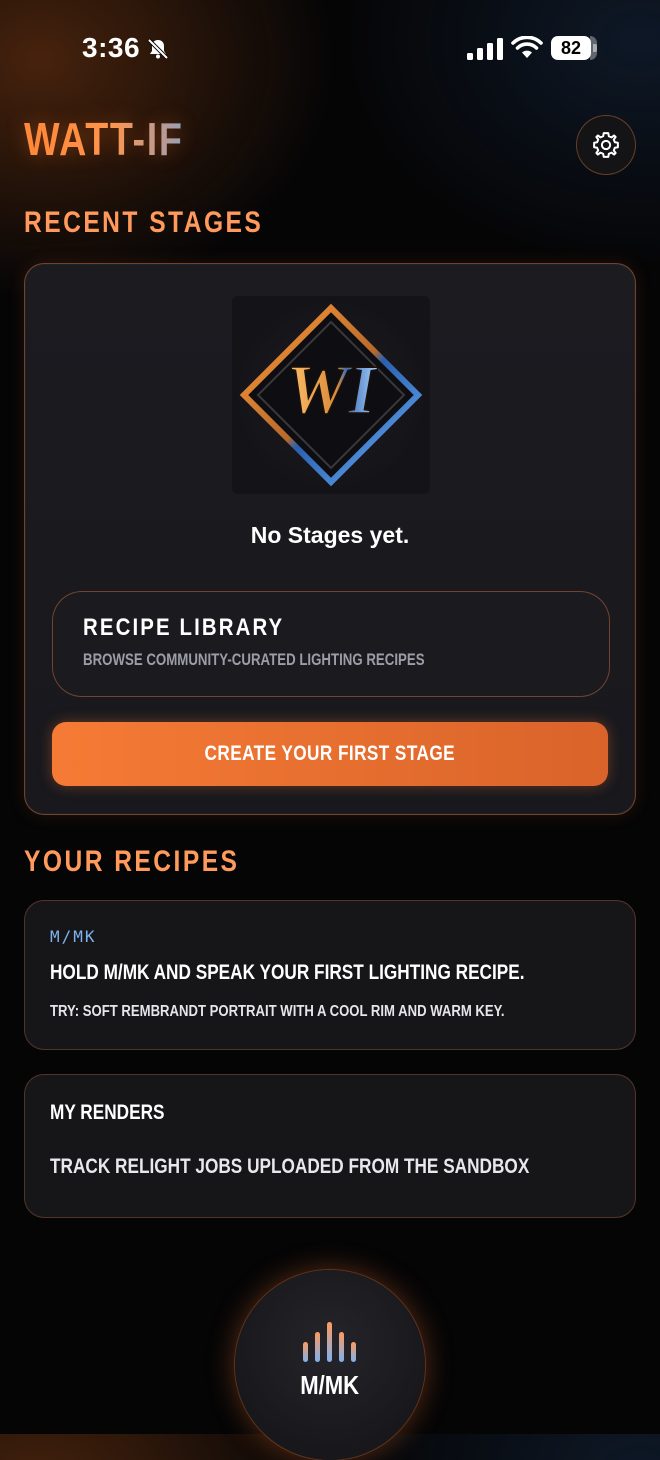 The image size is (660, 1460). I want to click on emblem-graphic: WI, so click(331, 395).